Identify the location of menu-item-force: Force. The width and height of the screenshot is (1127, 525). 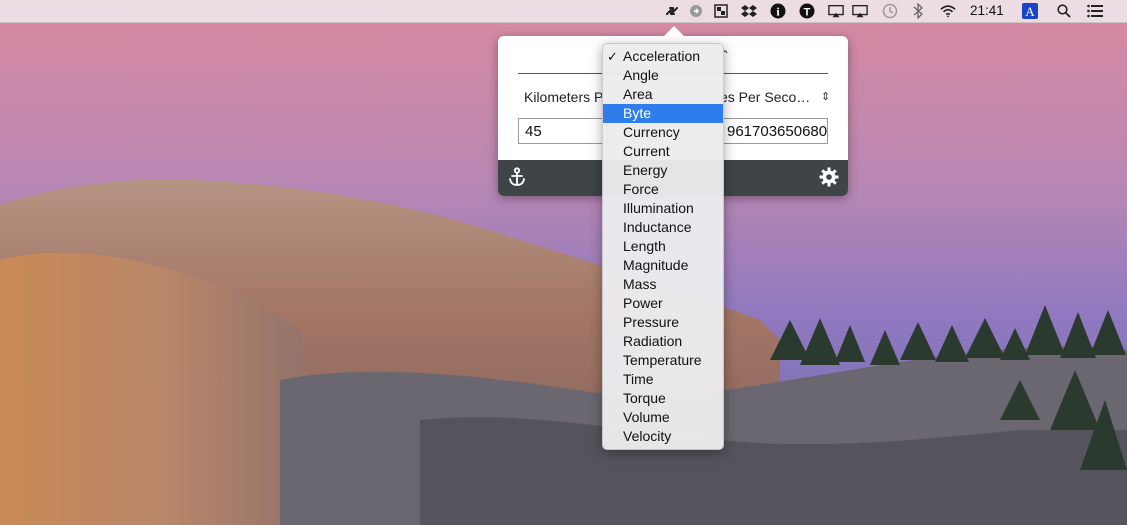
(663, 189).